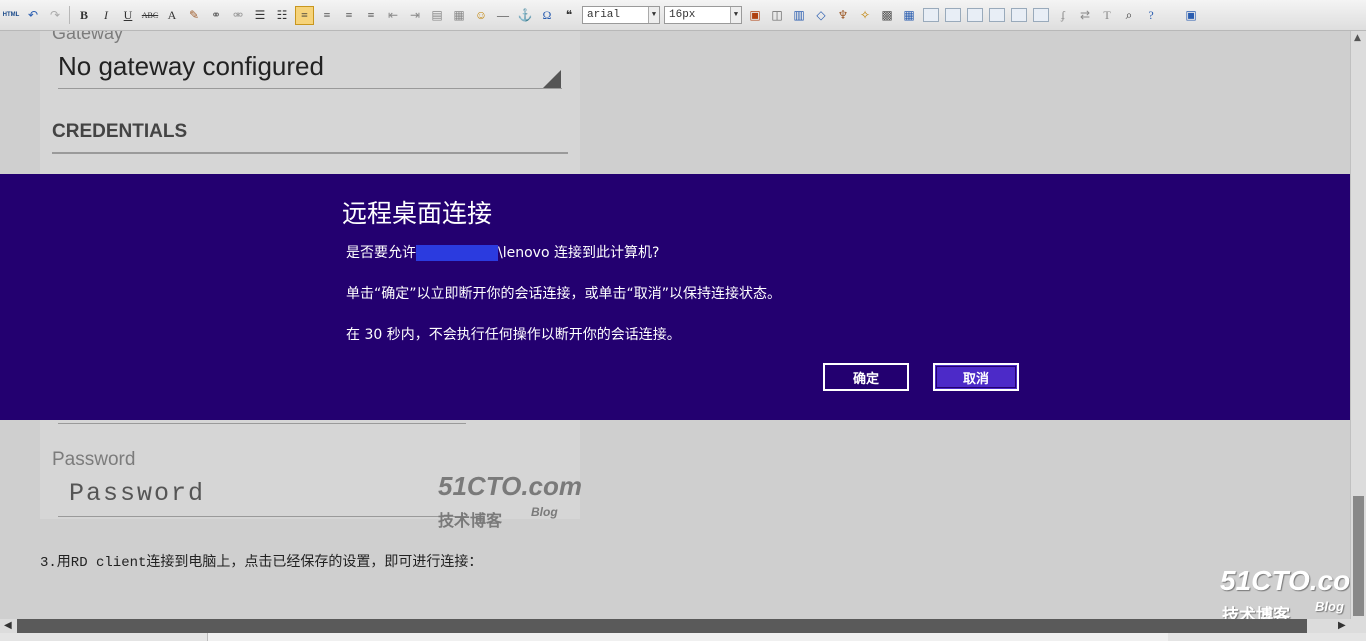 This screenshot has height=641, width=1366. Describe the element at coordinates (1357, 38) in the screenshot. I see `scroll-up-arrow-icon: ▲` at that location.